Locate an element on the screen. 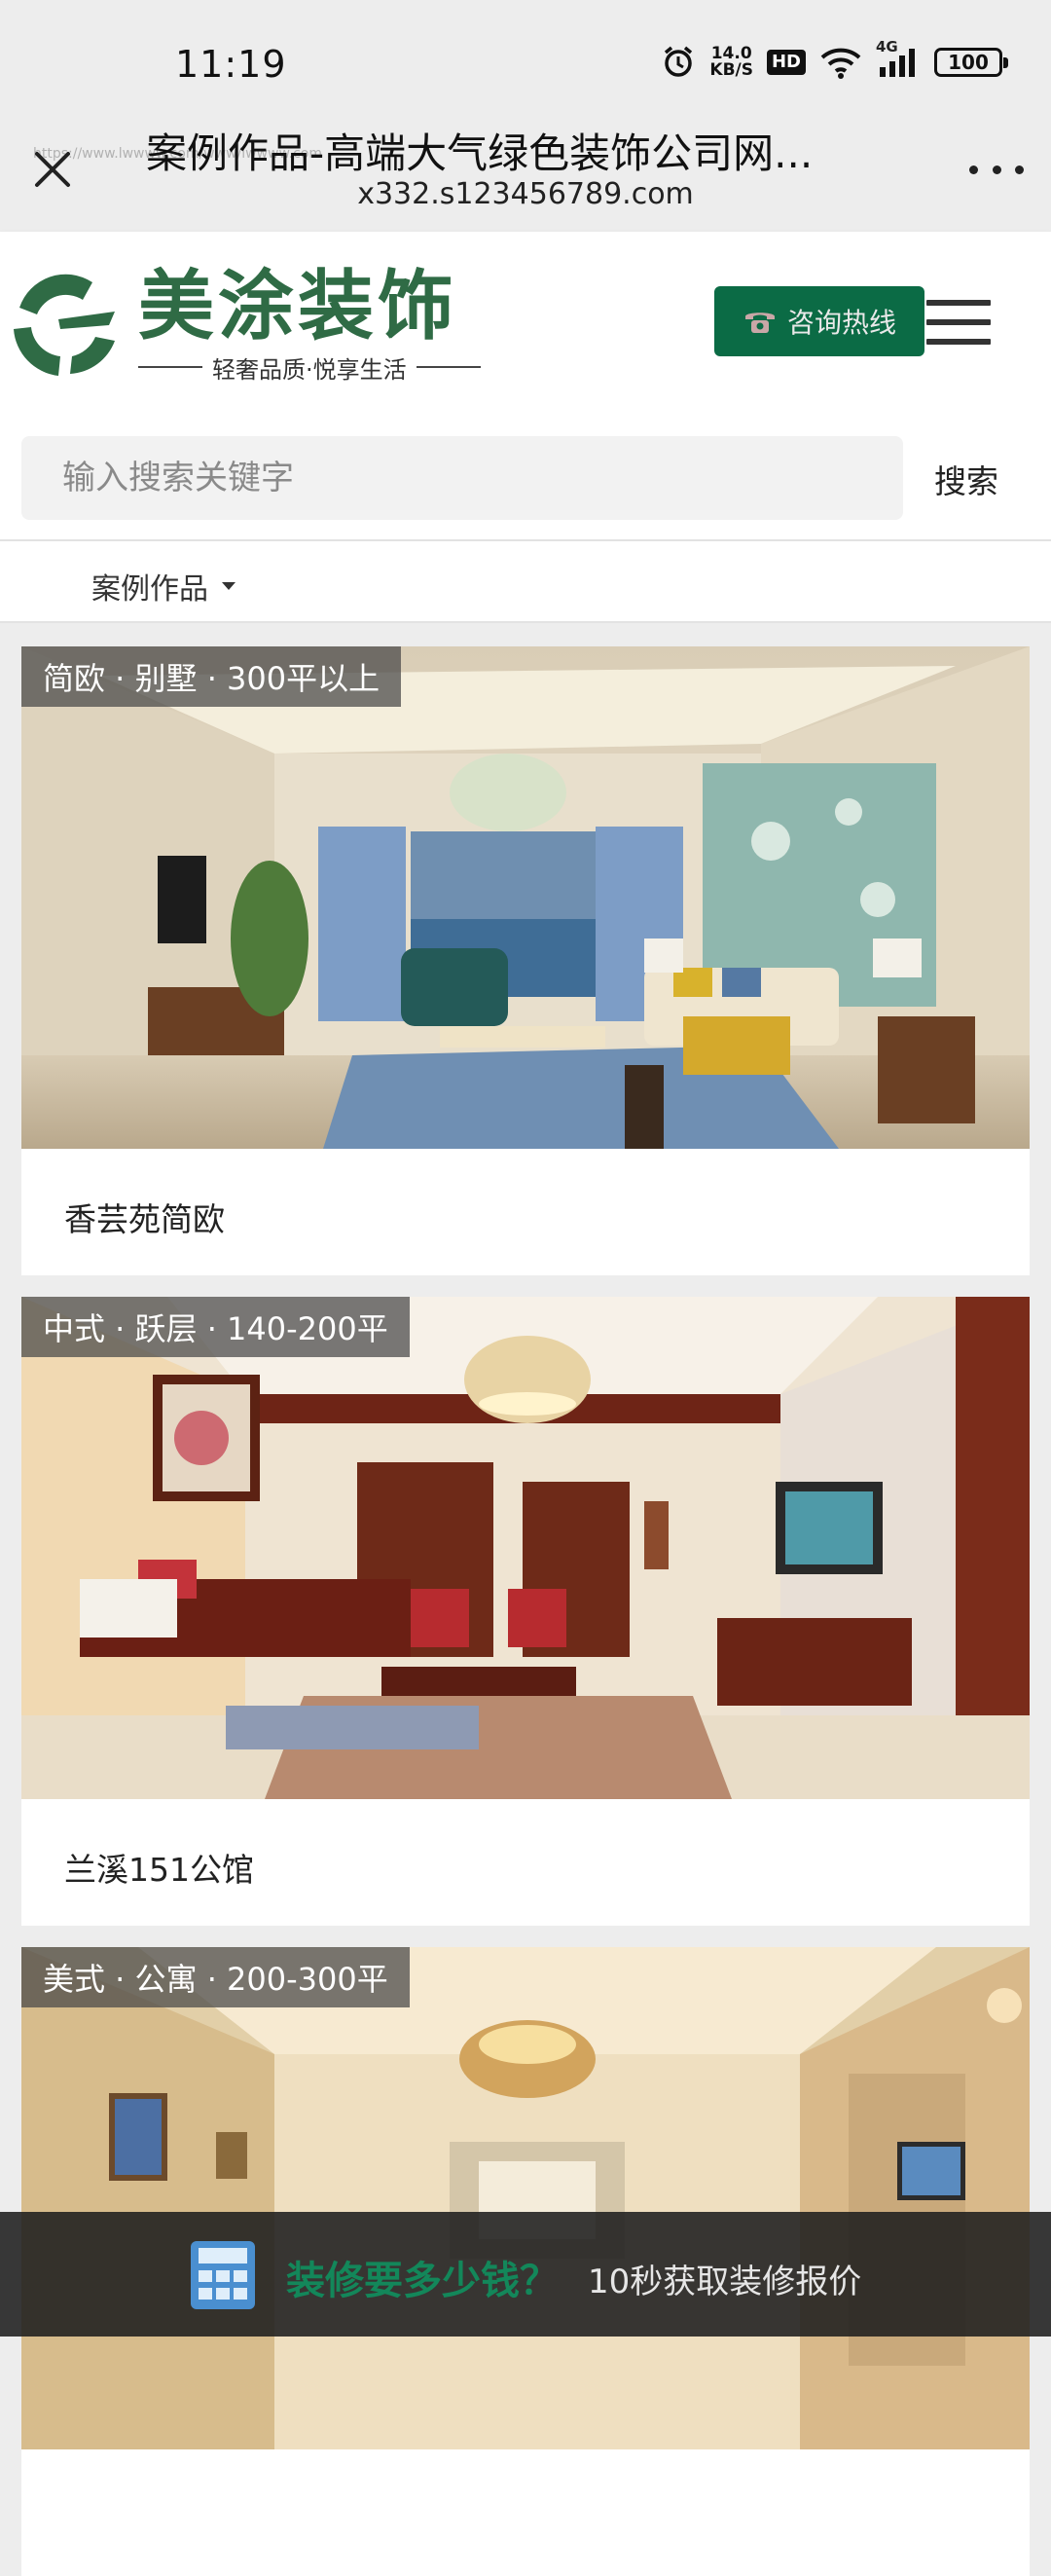 The height and width of the screenshot is (2576, 1051). category-filter-row: 案例作品 is located at coordinates (525, 581).